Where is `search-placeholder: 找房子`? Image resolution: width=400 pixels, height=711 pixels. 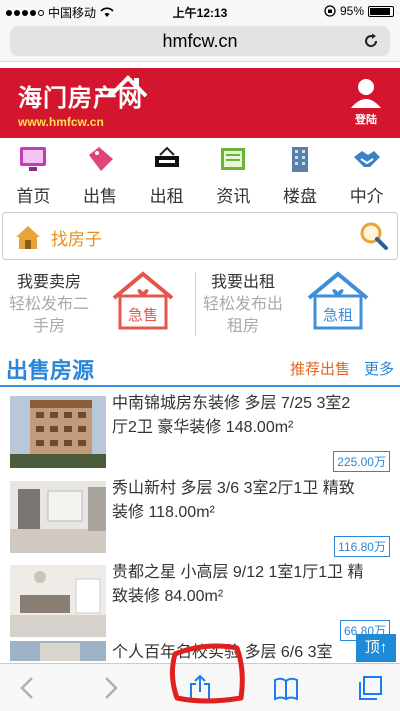 search-placeholder: 找房子 is located at coordinates (76, 239).